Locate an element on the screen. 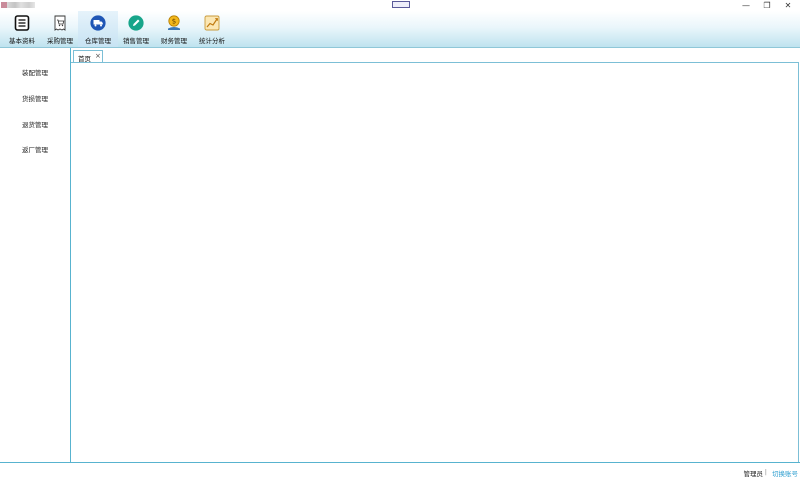 The image size is (800, 481). toolbar-label: 基本资料 is located at coordinates (22, 41).